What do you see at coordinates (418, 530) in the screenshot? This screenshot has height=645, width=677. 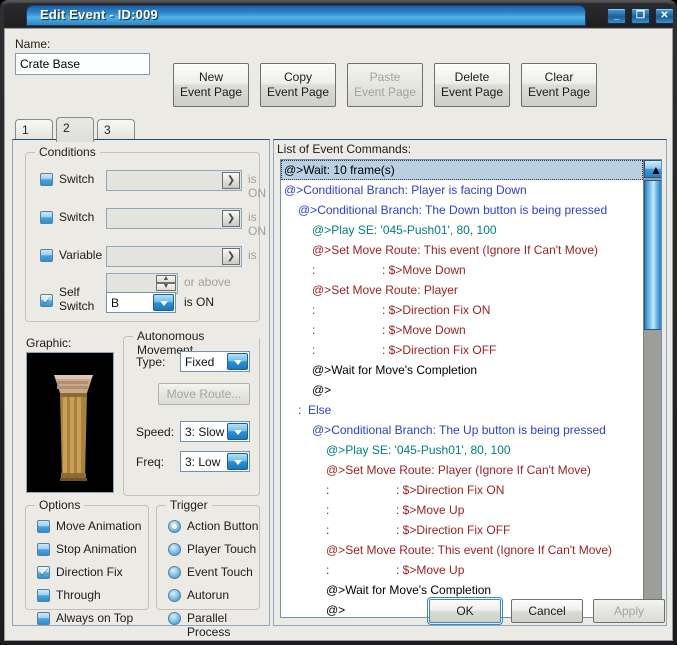 I see `command-row-text: : : $>Direction Fix OFF` at bounding box center [418, 530].